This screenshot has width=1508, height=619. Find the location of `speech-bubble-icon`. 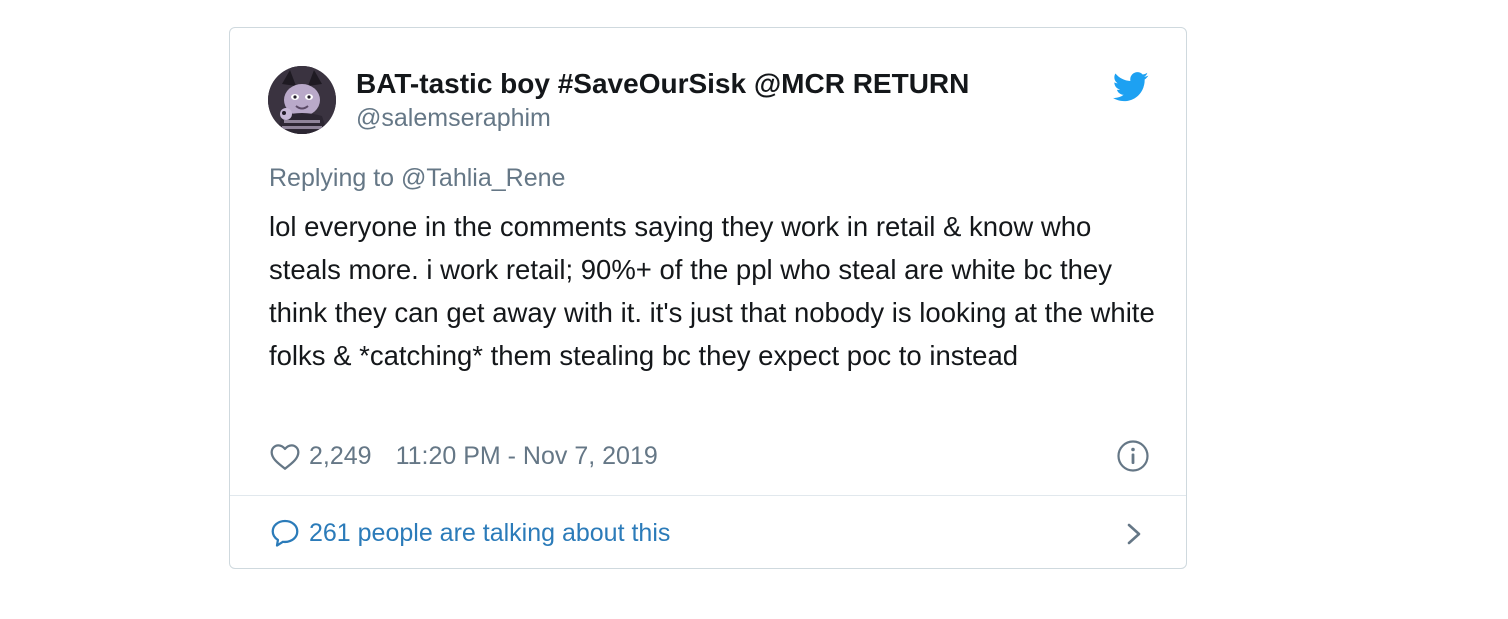

speech-bubble-icon is located at coordinates (285, 533).